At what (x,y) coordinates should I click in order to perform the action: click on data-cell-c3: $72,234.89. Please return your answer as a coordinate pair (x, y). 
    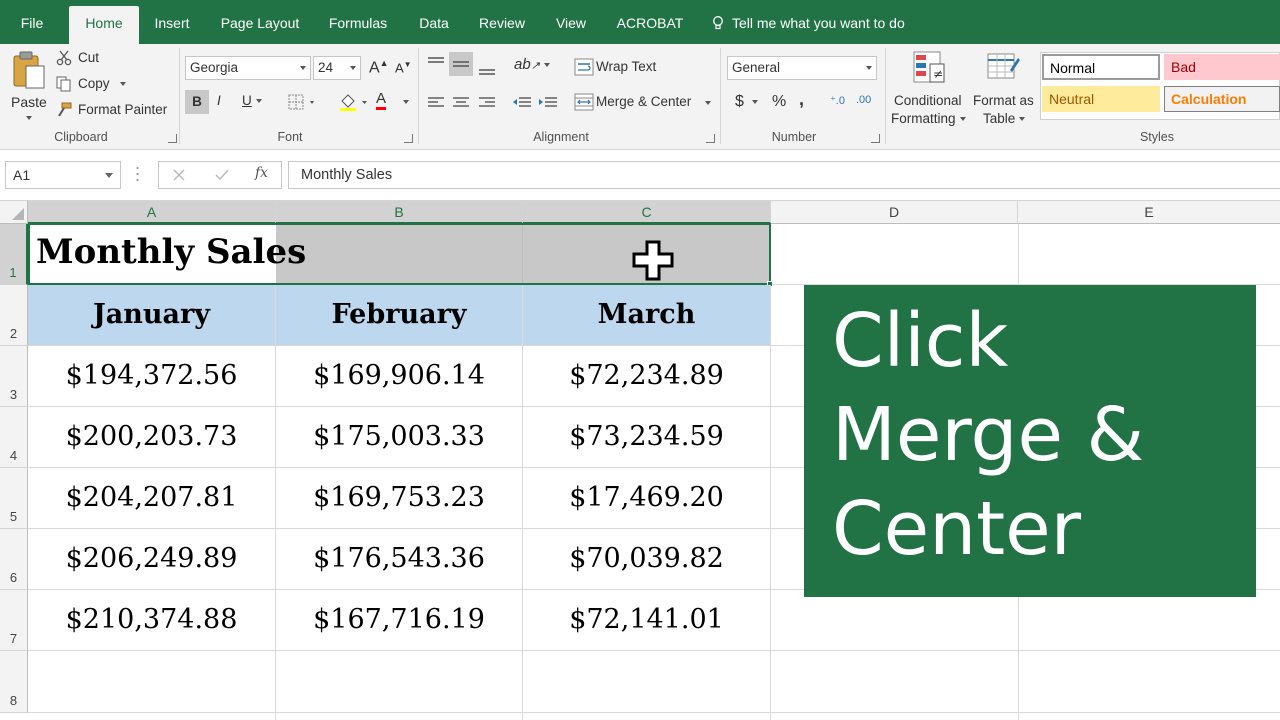
    Looking at the image, I should click on (647, 376).